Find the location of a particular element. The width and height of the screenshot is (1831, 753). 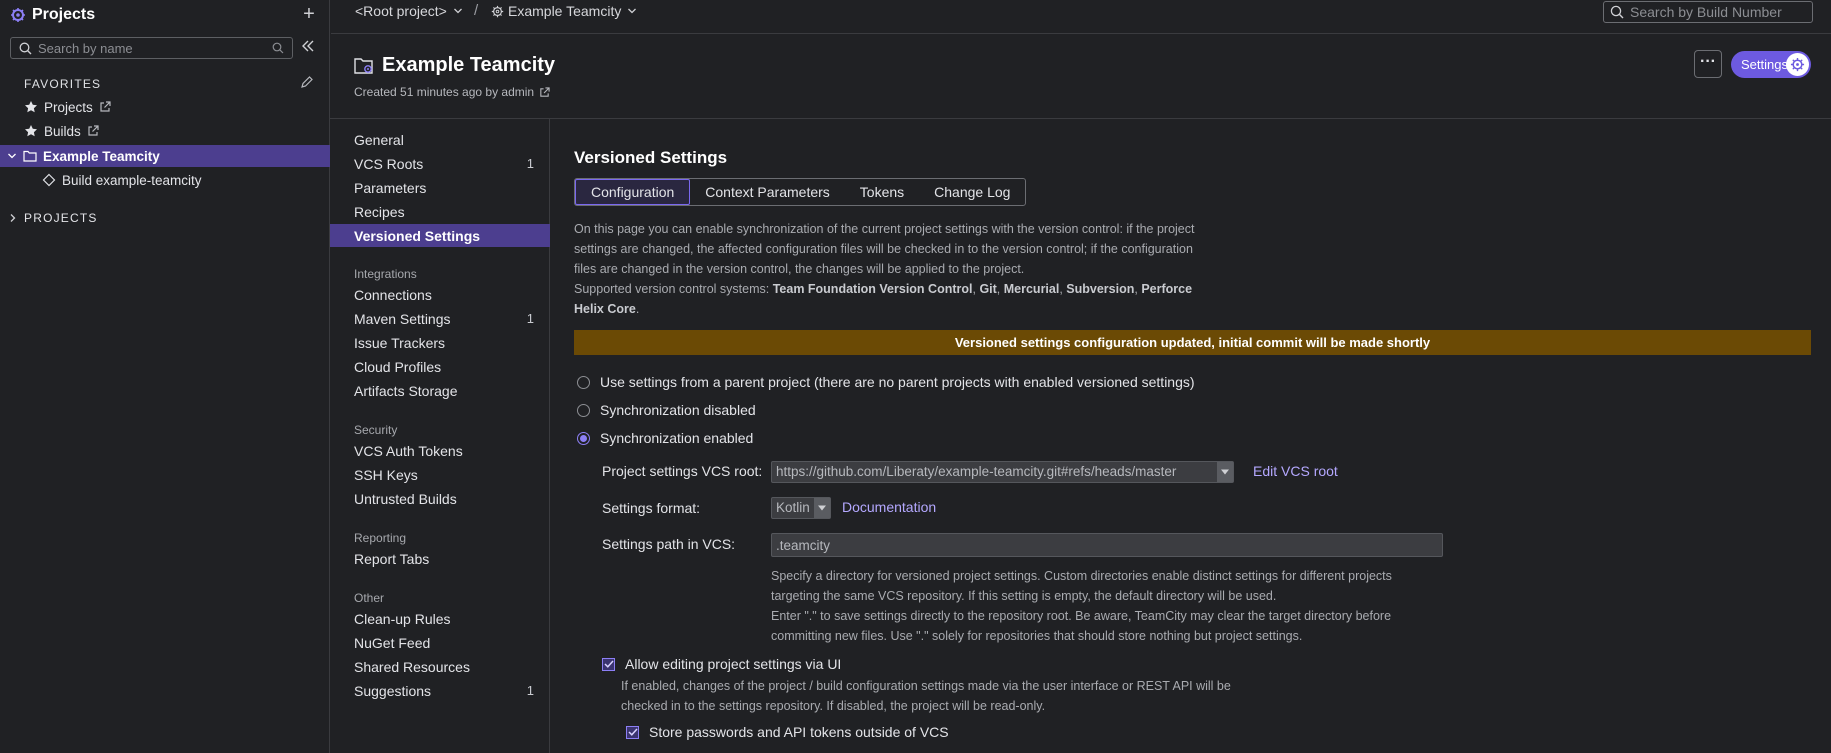

documentation-link: Documentation is located at coordinates (889, 507).